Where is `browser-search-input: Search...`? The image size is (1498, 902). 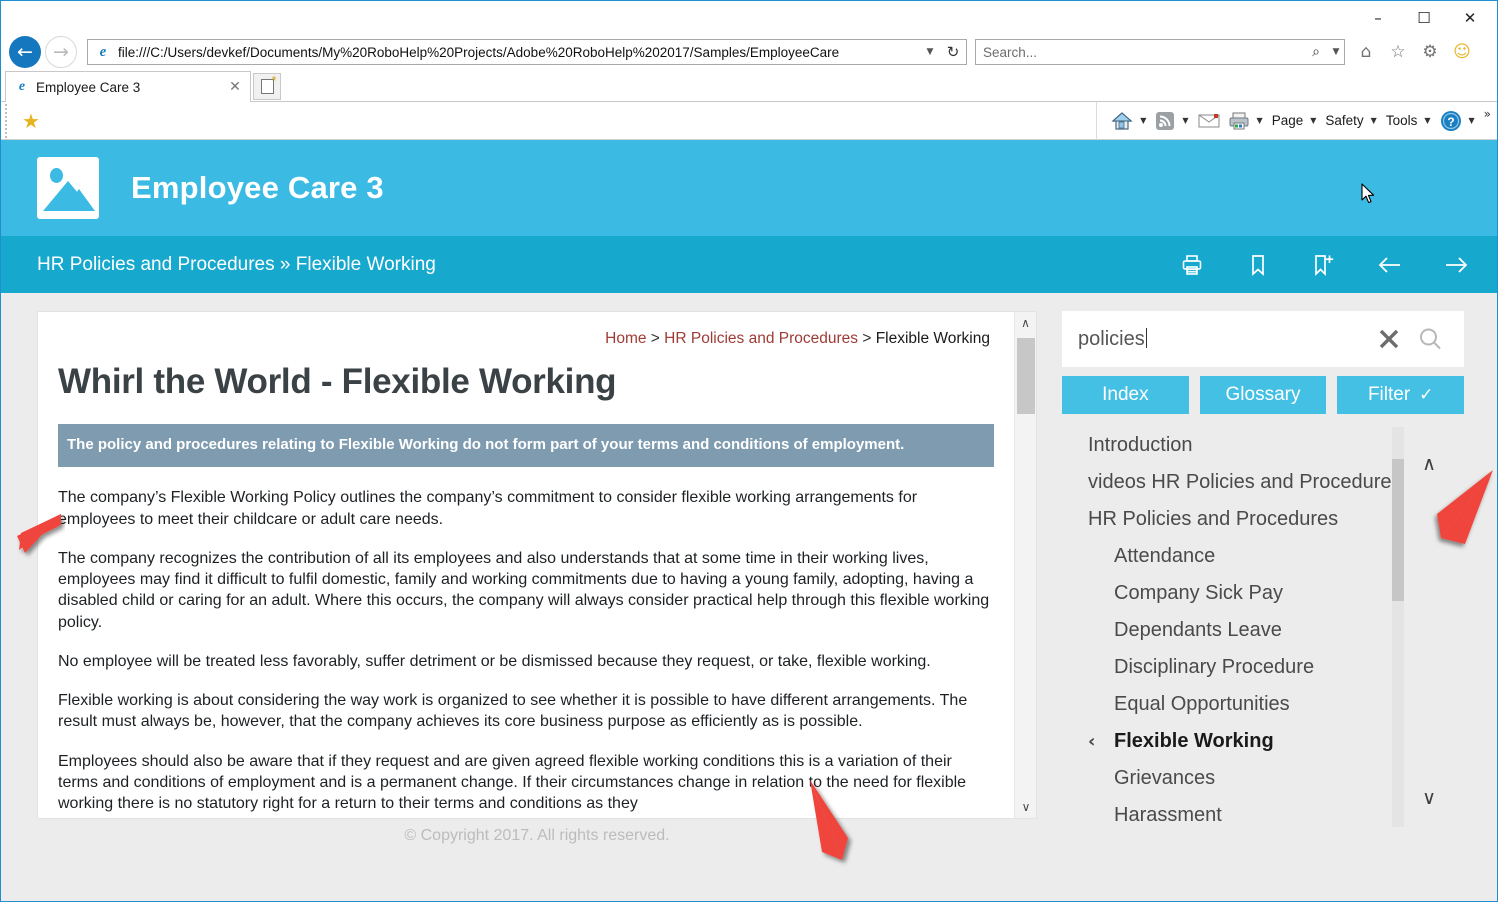
browser-search-input: Search... is located at coordinates (1140, 52).